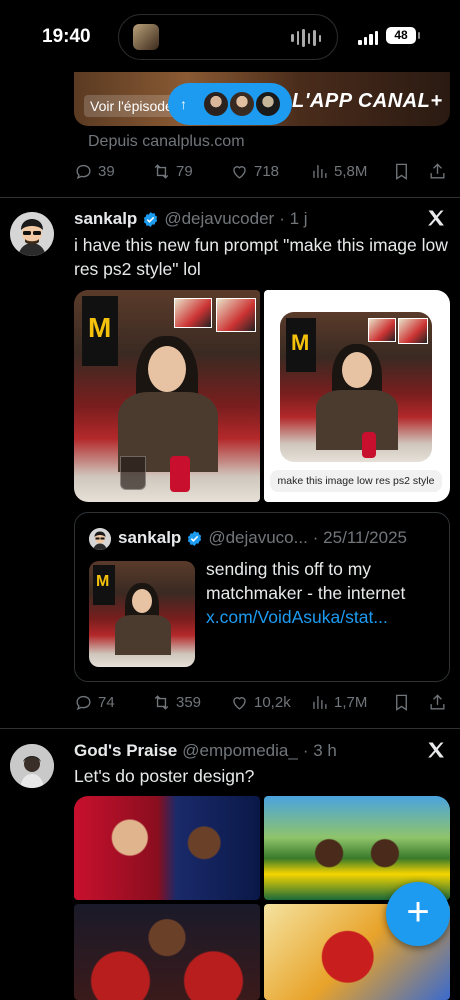 The image size is (460, 1000). Describe the element at coordinates (150, 537) in the screenshot. I see `quote-author-name: sankalp` at that location.